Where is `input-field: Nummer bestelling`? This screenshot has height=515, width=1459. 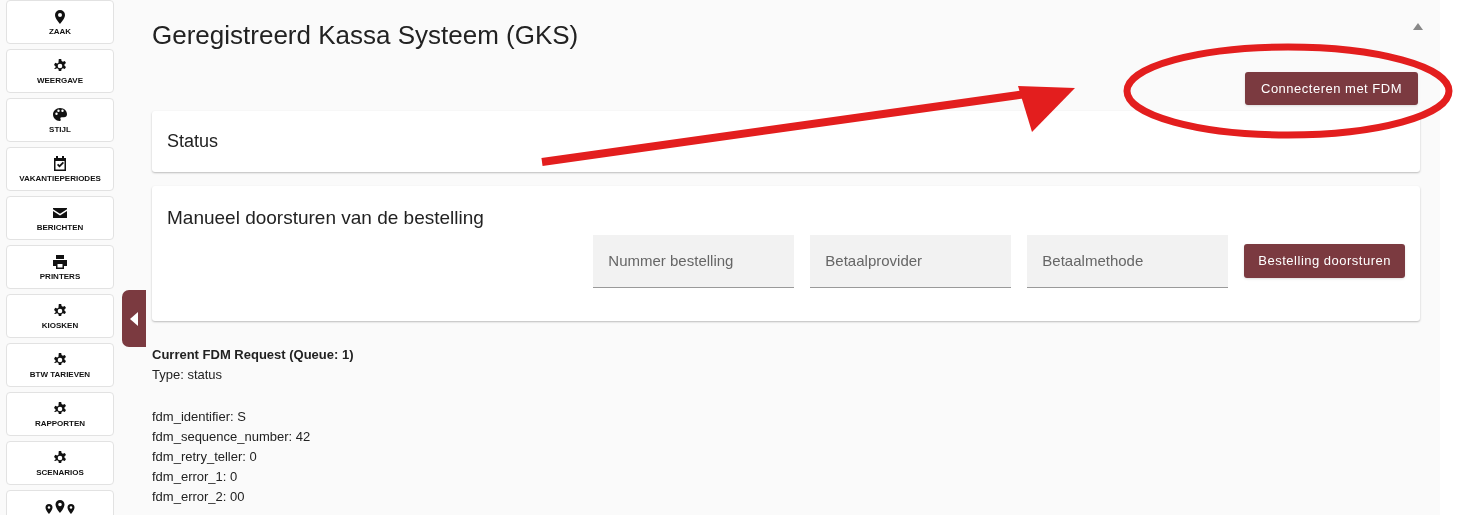
input-field: Nummer bestelling is located at coordinates (694, 261).